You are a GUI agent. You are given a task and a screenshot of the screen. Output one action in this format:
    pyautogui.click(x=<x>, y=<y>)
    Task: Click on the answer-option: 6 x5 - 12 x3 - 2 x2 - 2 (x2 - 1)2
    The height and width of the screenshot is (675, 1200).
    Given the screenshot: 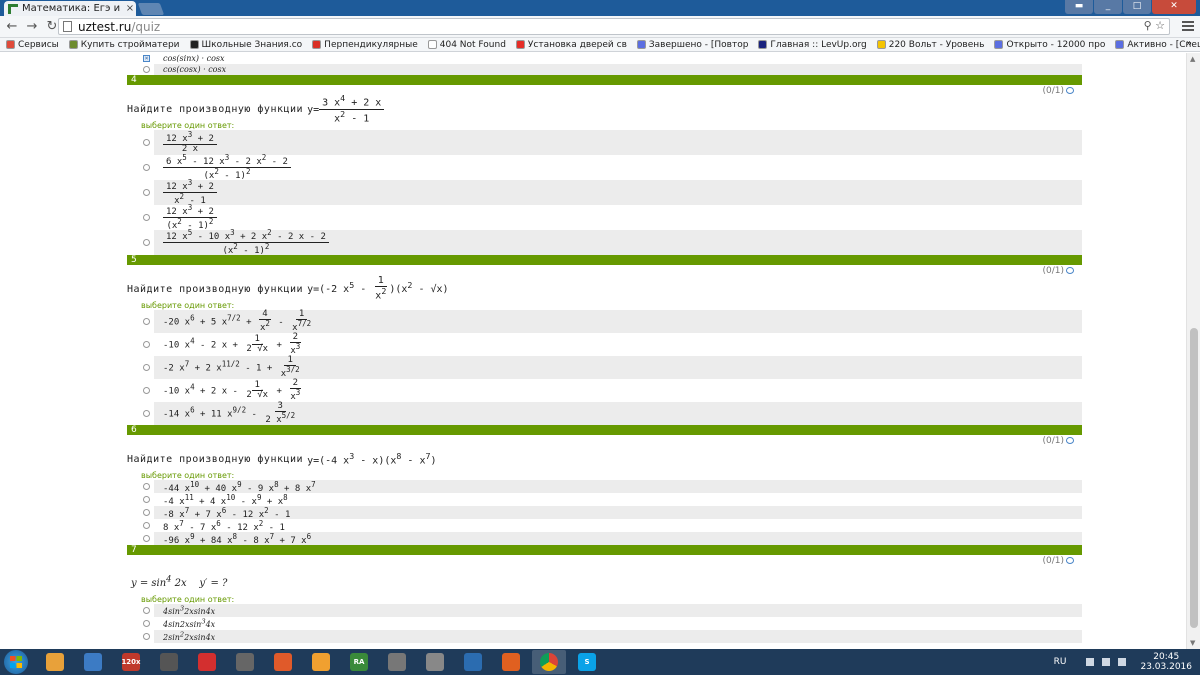 What is the action you would take?
    pyautogui.click(x=604, y=167)
    